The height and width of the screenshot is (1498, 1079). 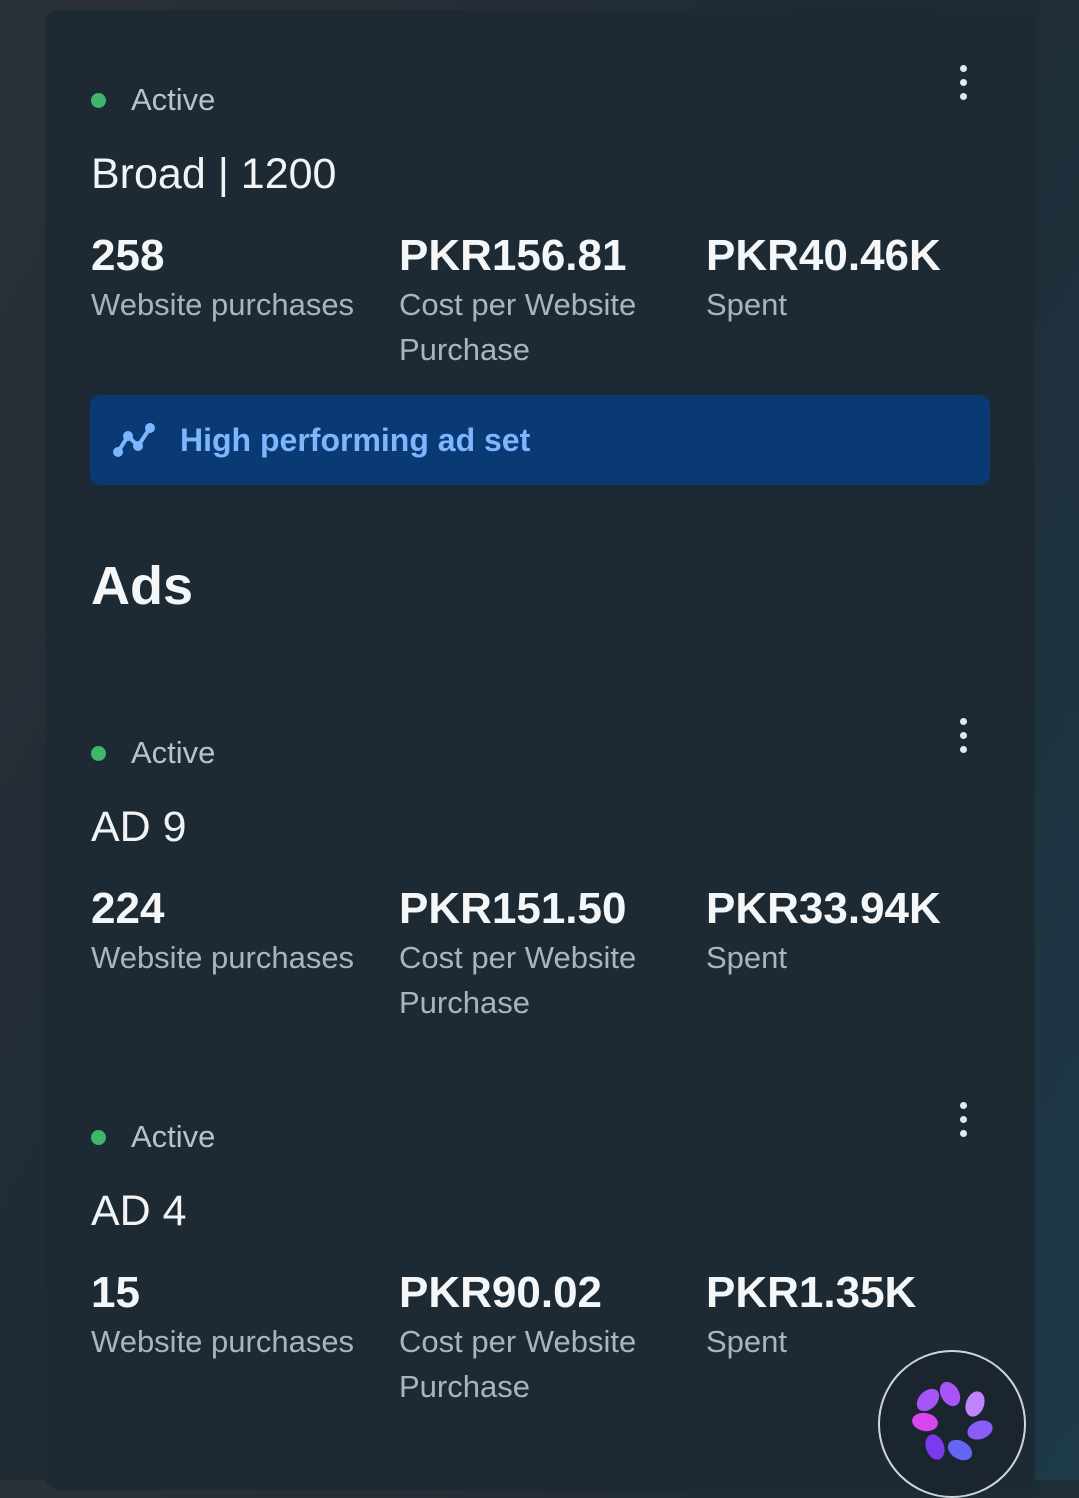 I want to click on ad-name: AD 4, so click(x=139, y=1211).